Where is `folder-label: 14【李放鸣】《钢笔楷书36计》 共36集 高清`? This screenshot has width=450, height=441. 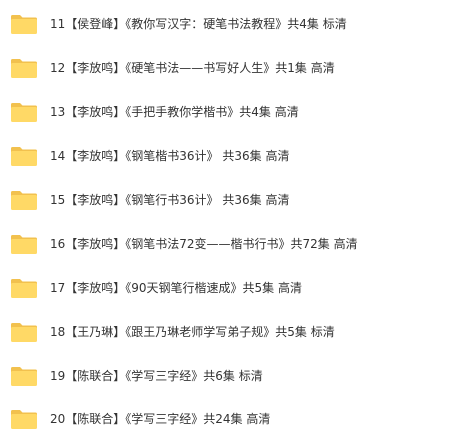
folder-label: 14【李放鸣】《钢笔楷书36计》 共36集 高清 is located at coordinates (170, 156).